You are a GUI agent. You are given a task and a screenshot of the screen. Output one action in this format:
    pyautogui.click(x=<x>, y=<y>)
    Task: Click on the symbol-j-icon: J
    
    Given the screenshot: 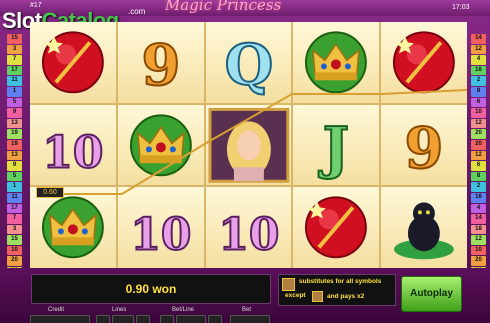 What is the action you would take?
    pyautogui.click(x=336, y=145)
    